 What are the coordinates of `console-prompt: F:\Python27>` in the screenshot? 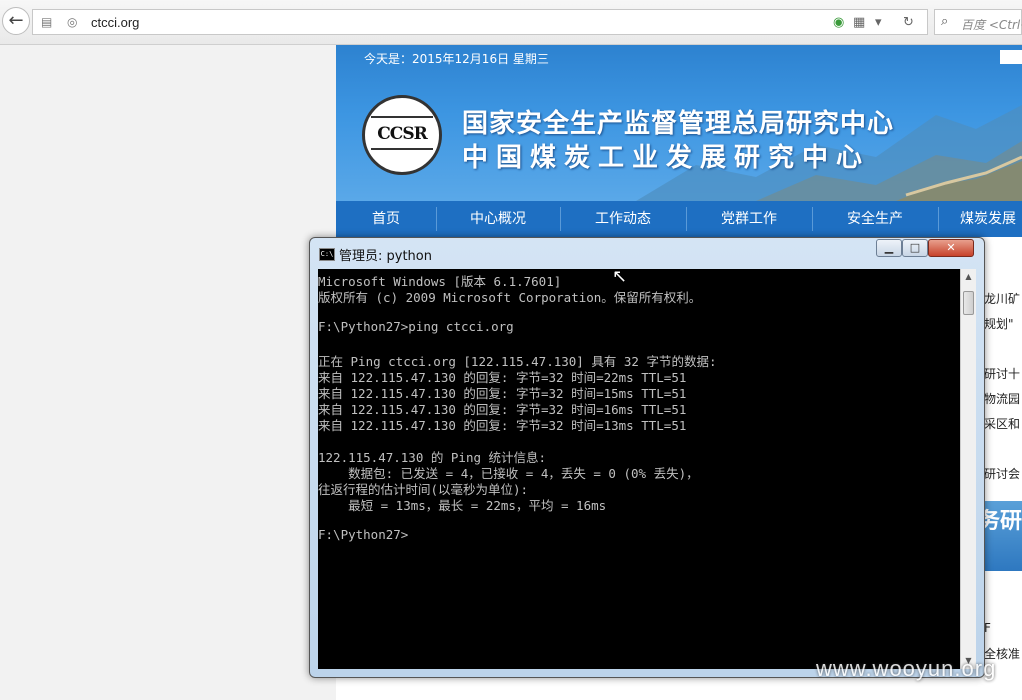 It's located at (363, 534).